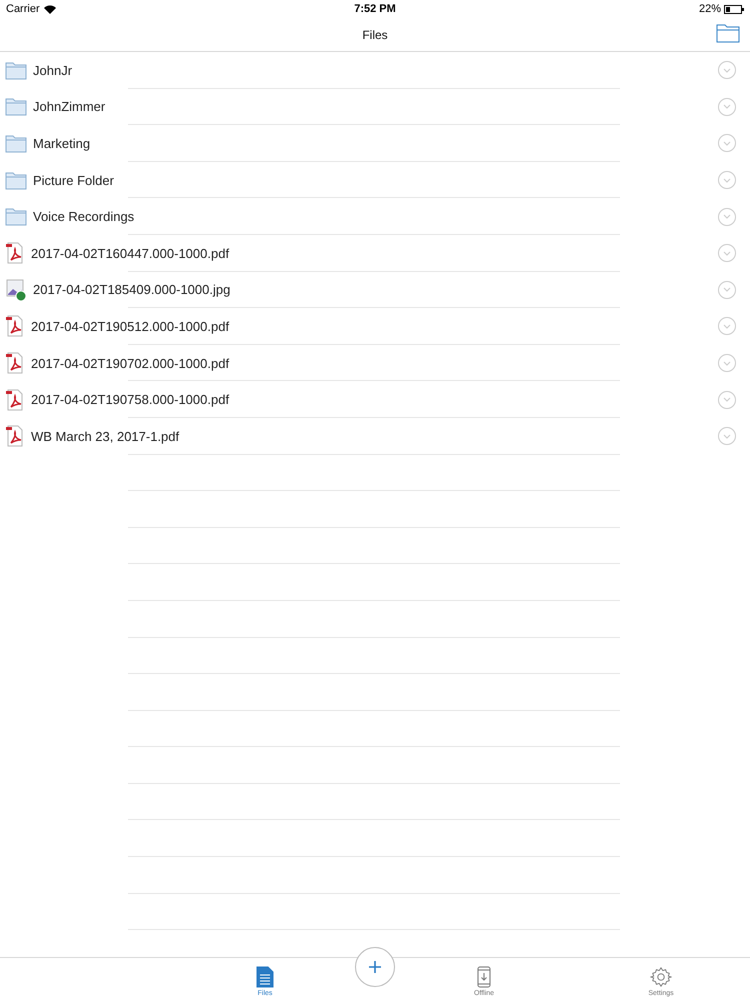  What do you see at coordinates (374, 400) in the screenshot?
I see `file-name: 2017-04-02T190758.000-1000.pdf` at bounding box center [374, 400].